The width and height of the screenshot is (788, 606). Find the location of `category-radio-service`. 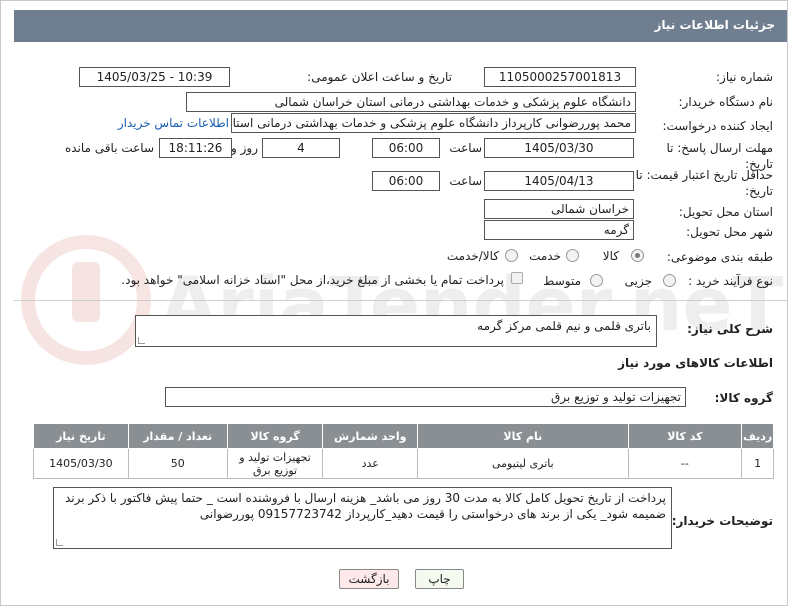

category-radio-service is located at coordinates (572, 255).